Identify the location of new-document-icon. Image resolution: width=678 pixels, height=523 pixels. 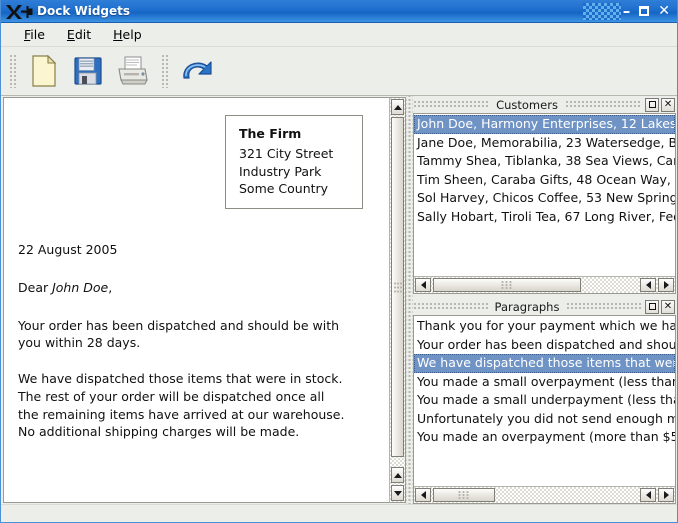
(44, 71).